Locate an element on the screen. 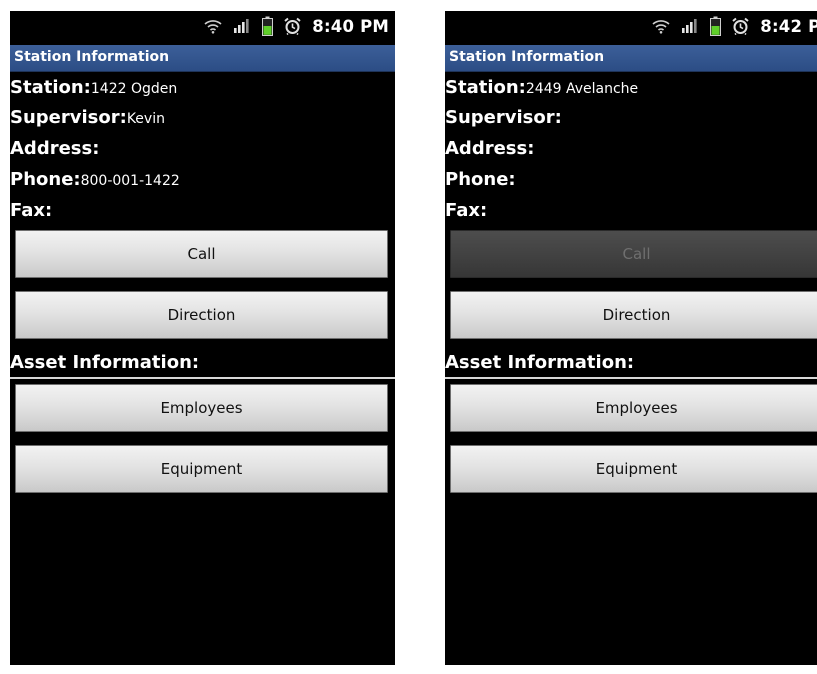 Image resolution: width=817 pixels, height=674 pixels. supervisor-row: Supervisor: is located at coordinates (503, 121).